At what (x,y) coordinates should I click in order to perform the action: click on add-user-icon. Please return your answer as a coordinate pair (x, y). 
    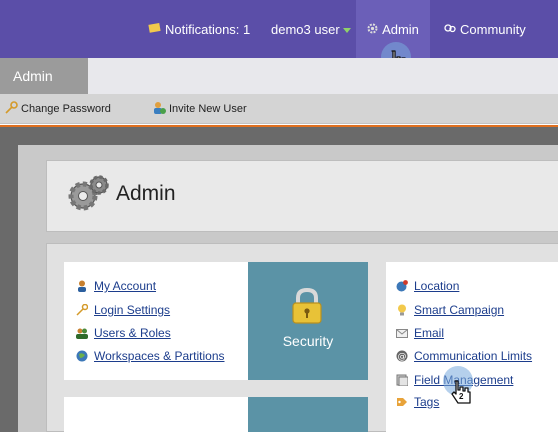
    Looking at the image, I should click on (159, 109).